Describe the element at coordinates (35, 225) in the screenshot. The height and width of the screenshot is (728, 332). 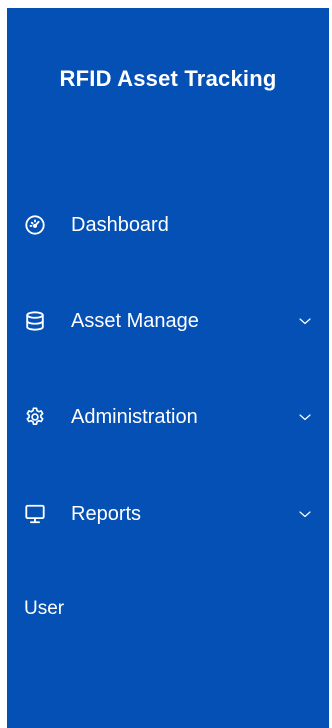
I see `dashboard-gauge-icon` at that location.